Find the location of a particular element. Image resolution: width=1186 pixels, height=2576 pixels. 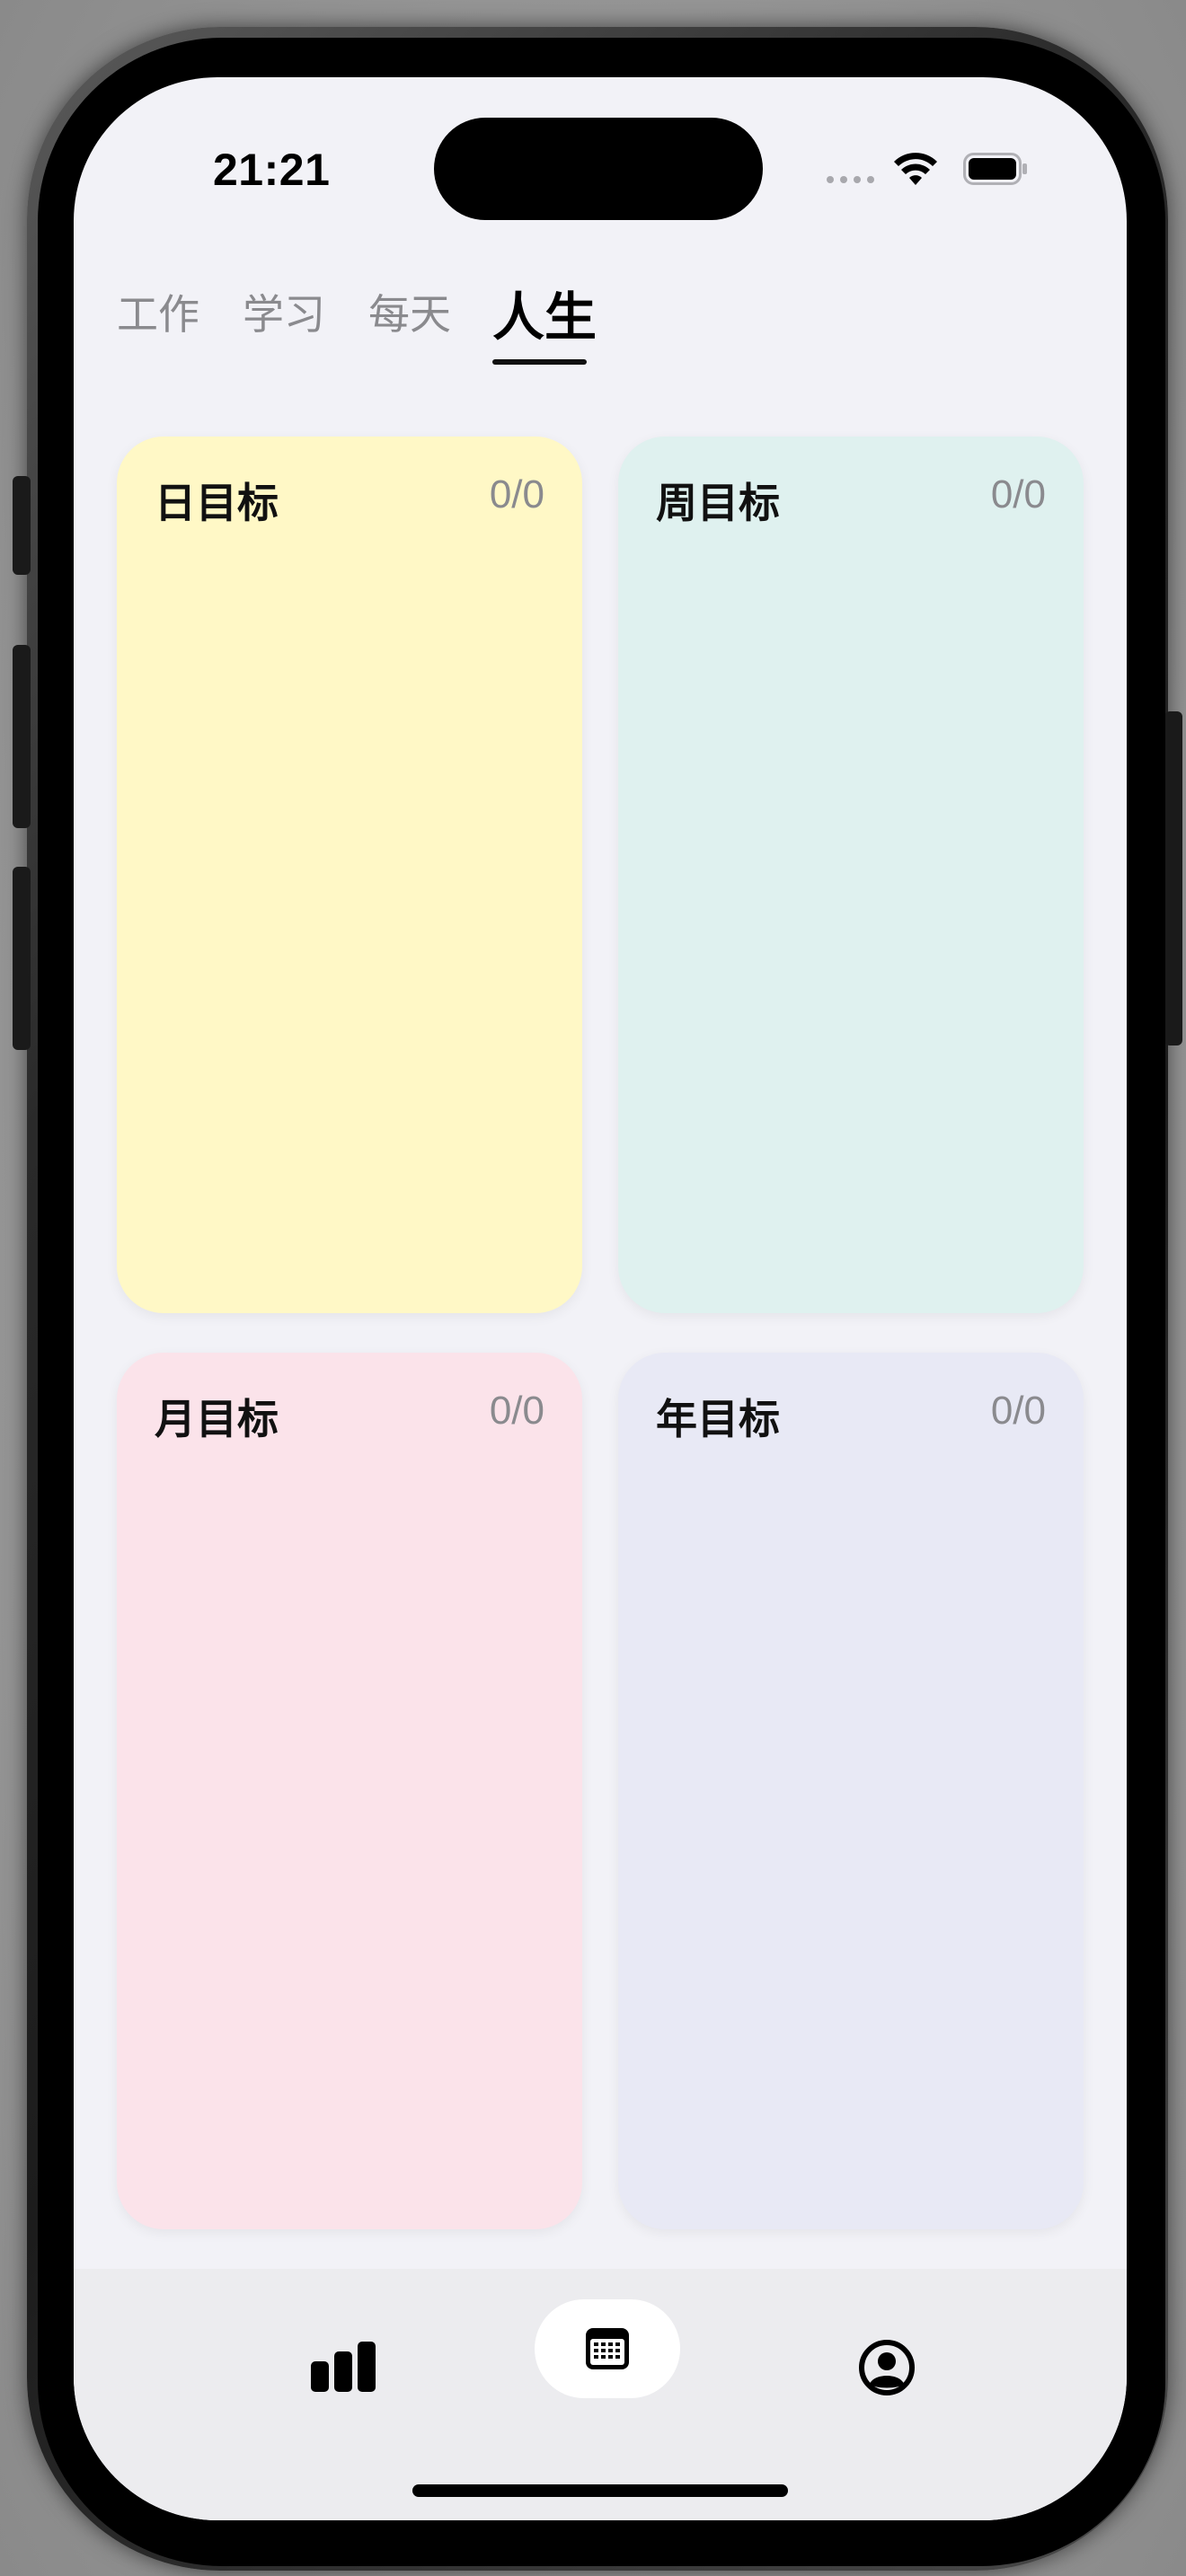

nav-calendar-button is located at coordinates (607, 2348).